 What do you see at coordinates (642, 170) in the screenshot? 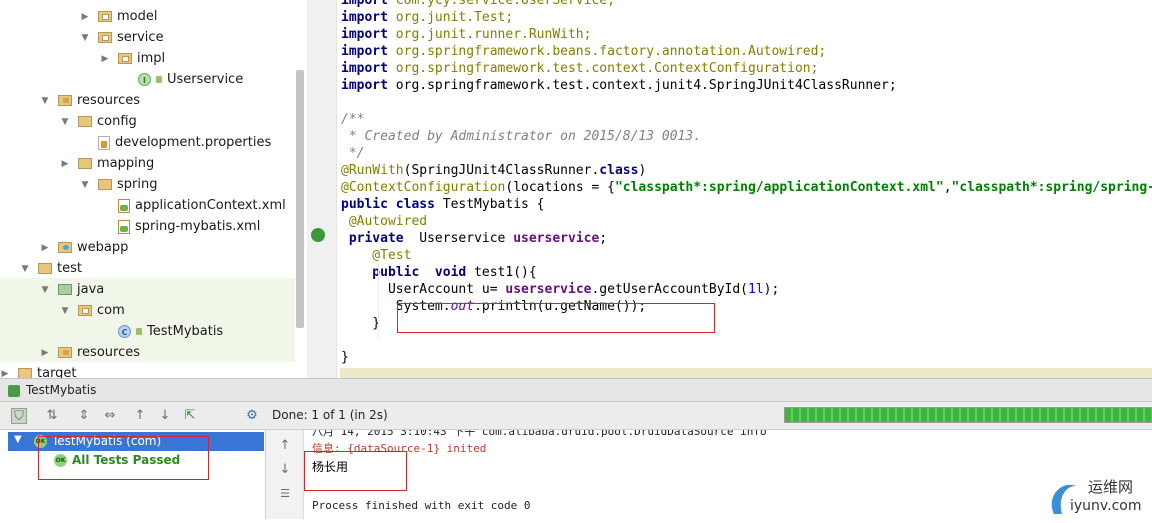
I see `code-token: )` at bounding box center [642, 170].